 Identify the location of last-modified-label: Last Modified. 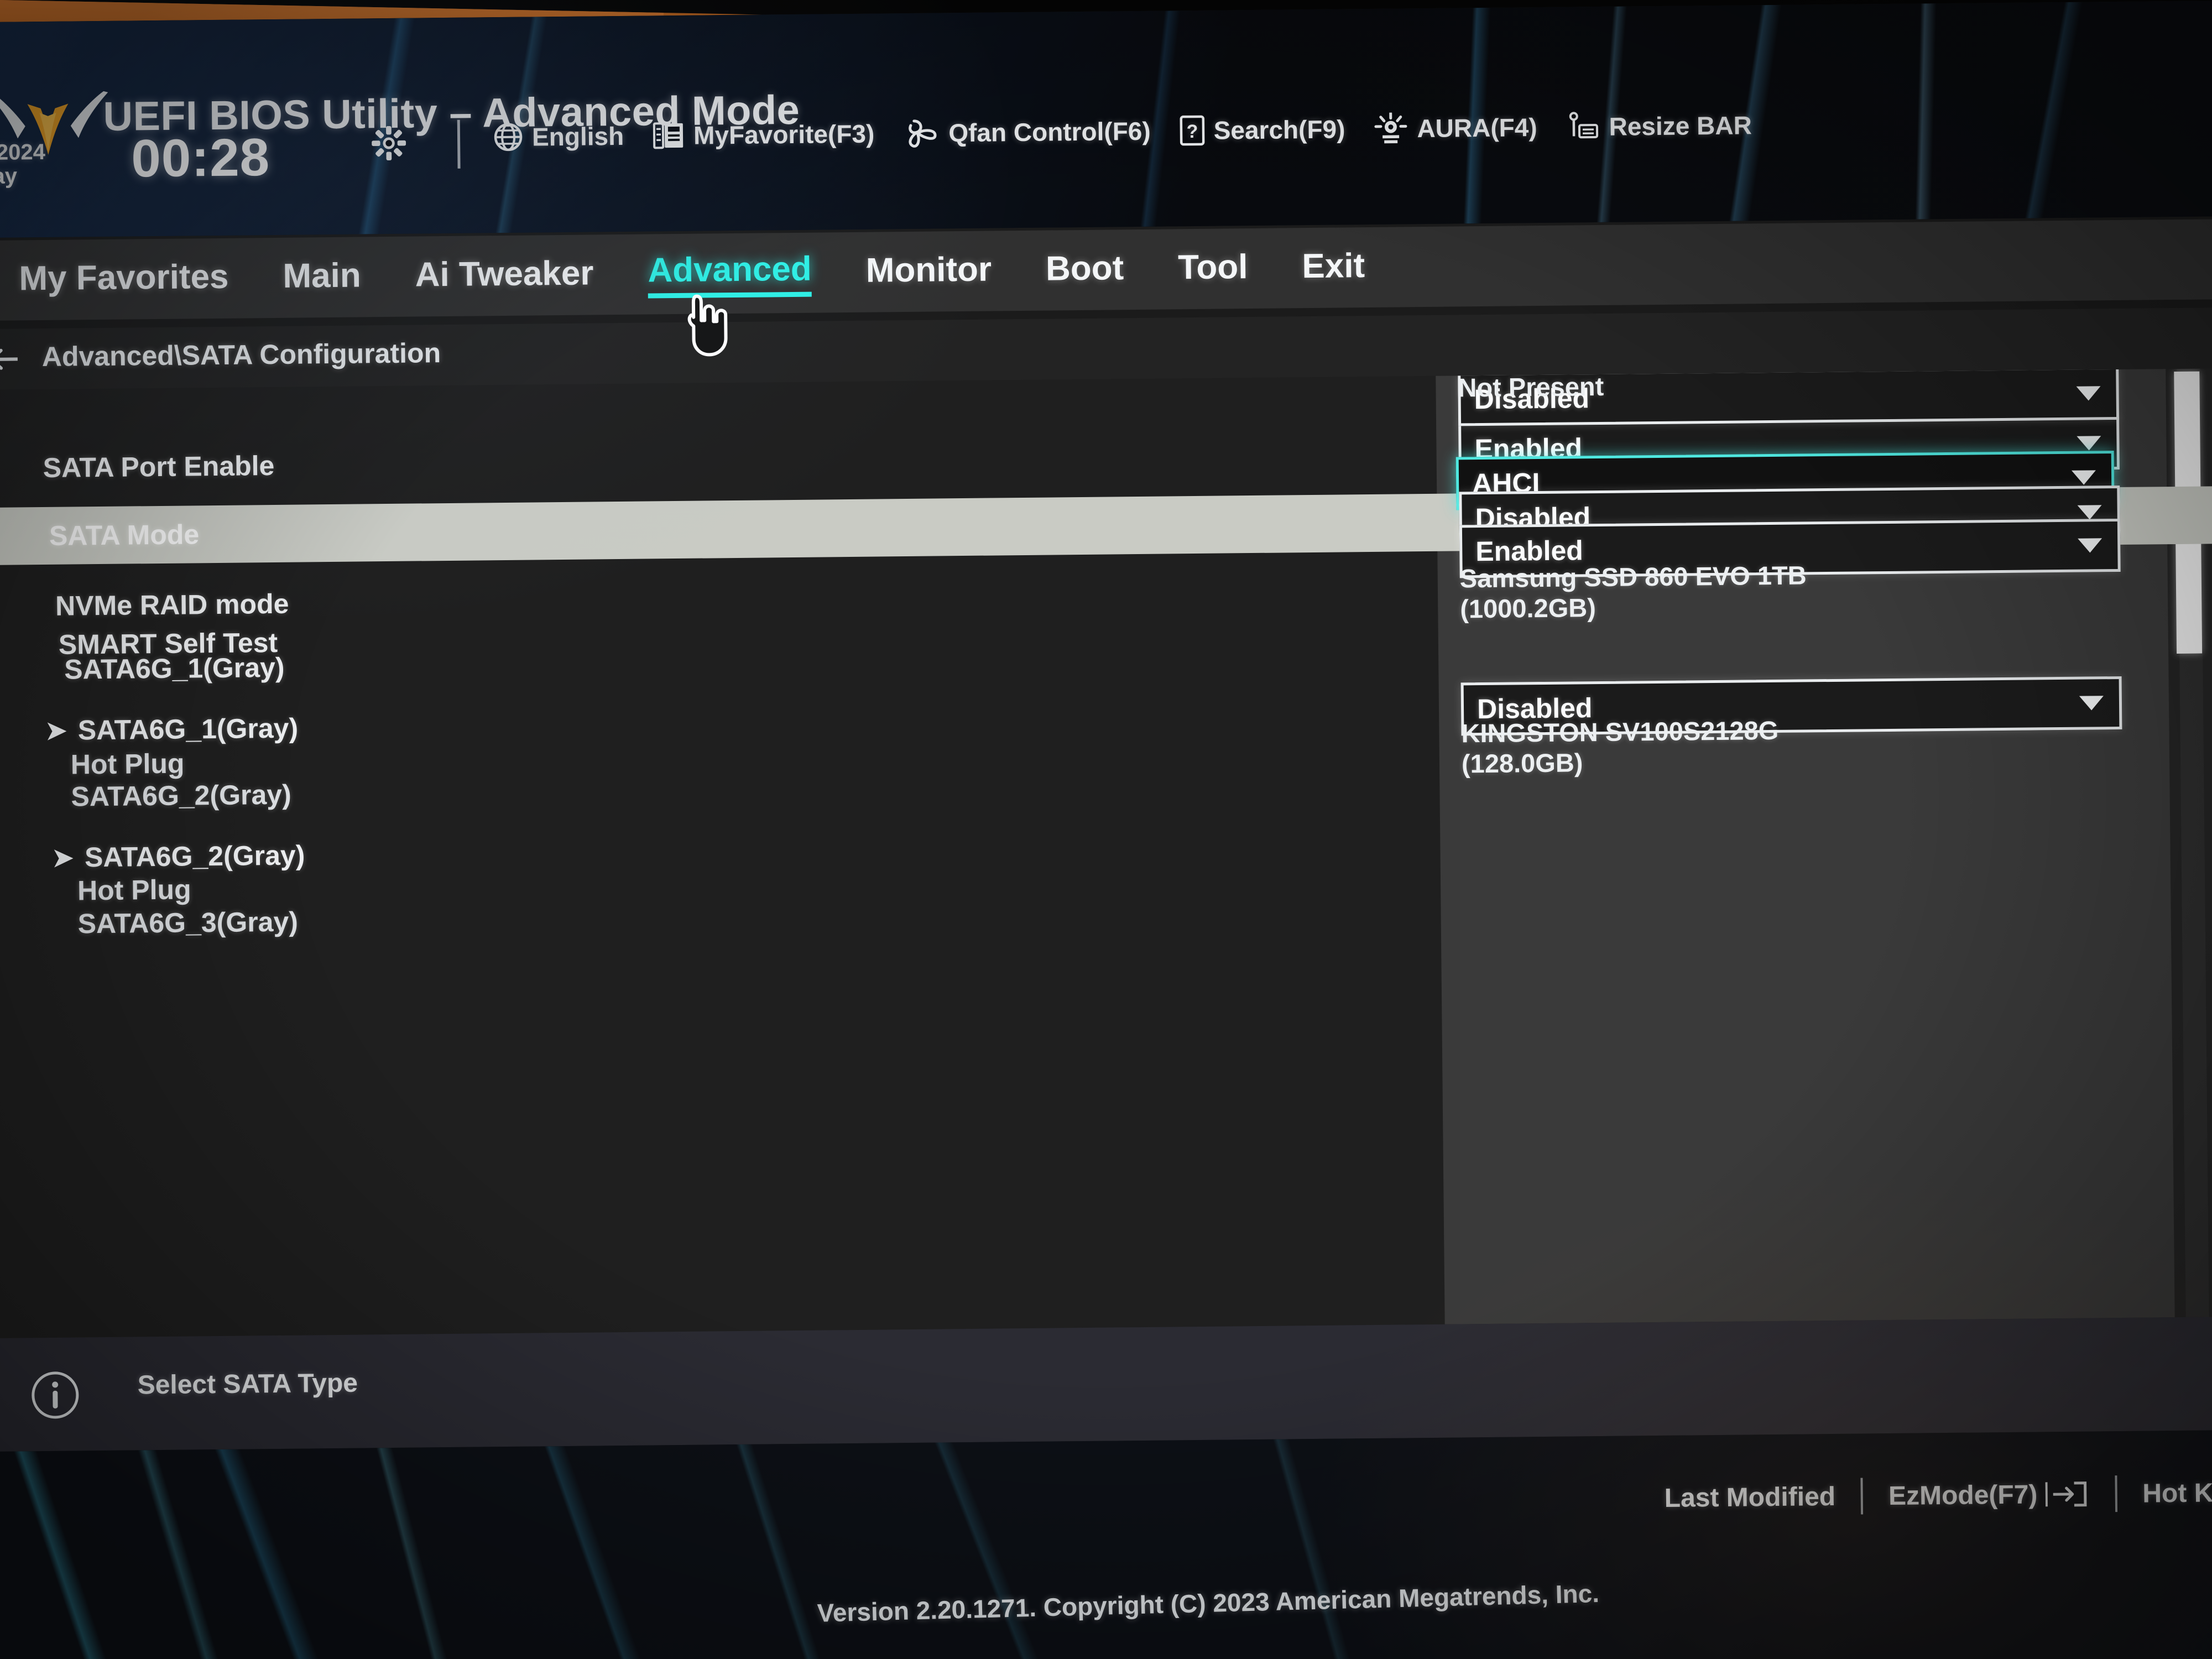
(1750, 1497).